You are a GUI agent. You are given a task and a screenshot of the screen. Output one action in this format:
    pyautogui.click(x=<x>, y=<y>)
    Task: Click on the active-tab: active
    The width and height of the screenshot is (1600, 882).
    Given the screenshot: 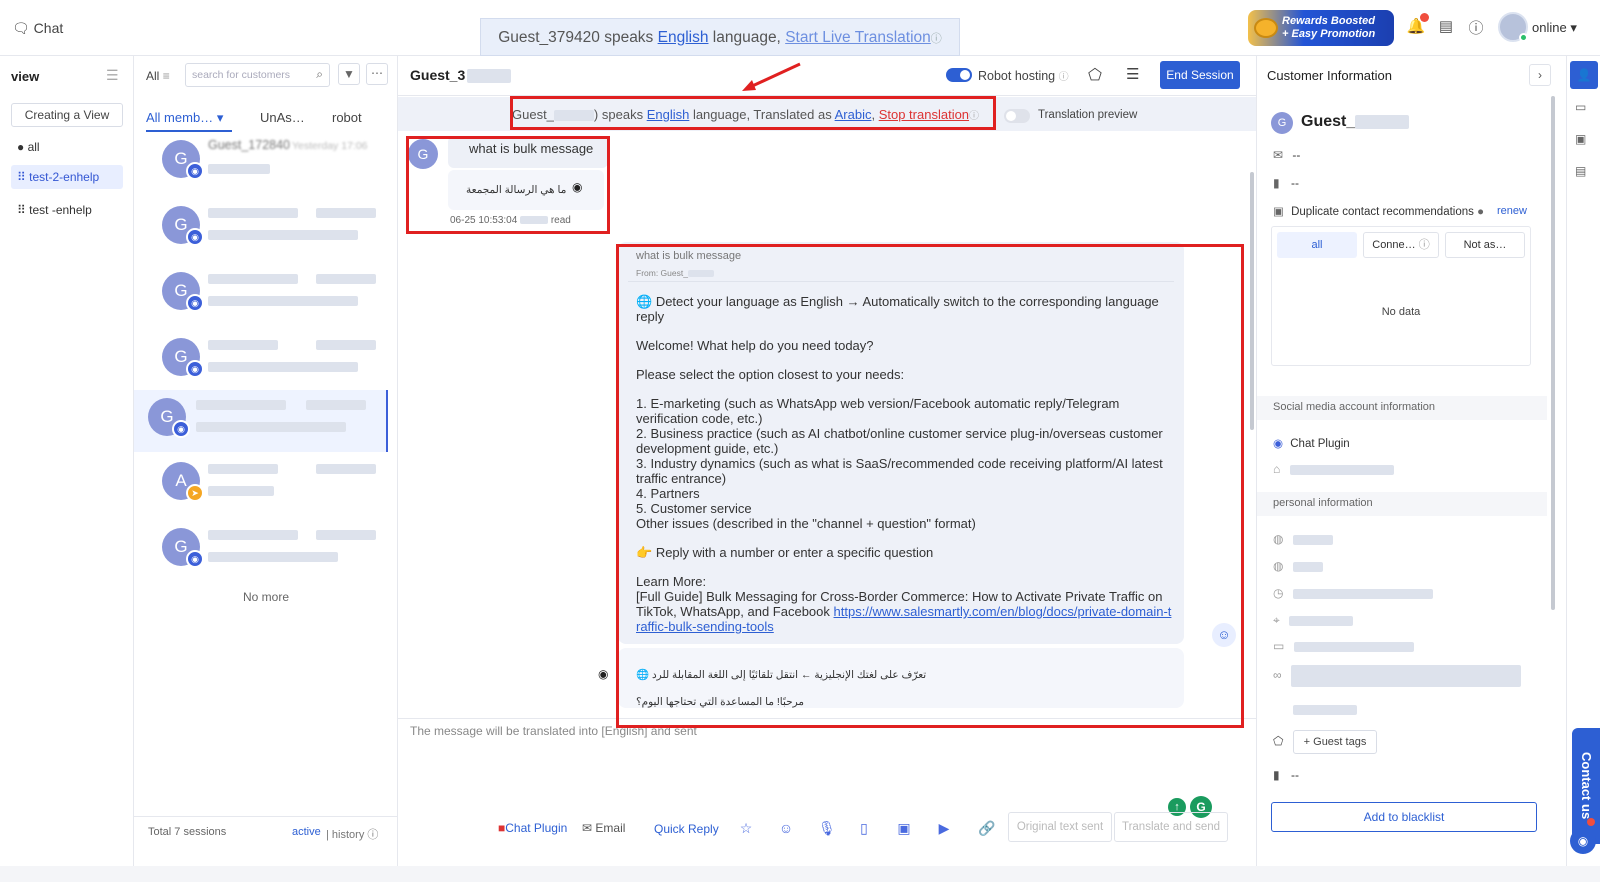 What is the action you would take?
    pyautogui.click(x=306, y=832)
    